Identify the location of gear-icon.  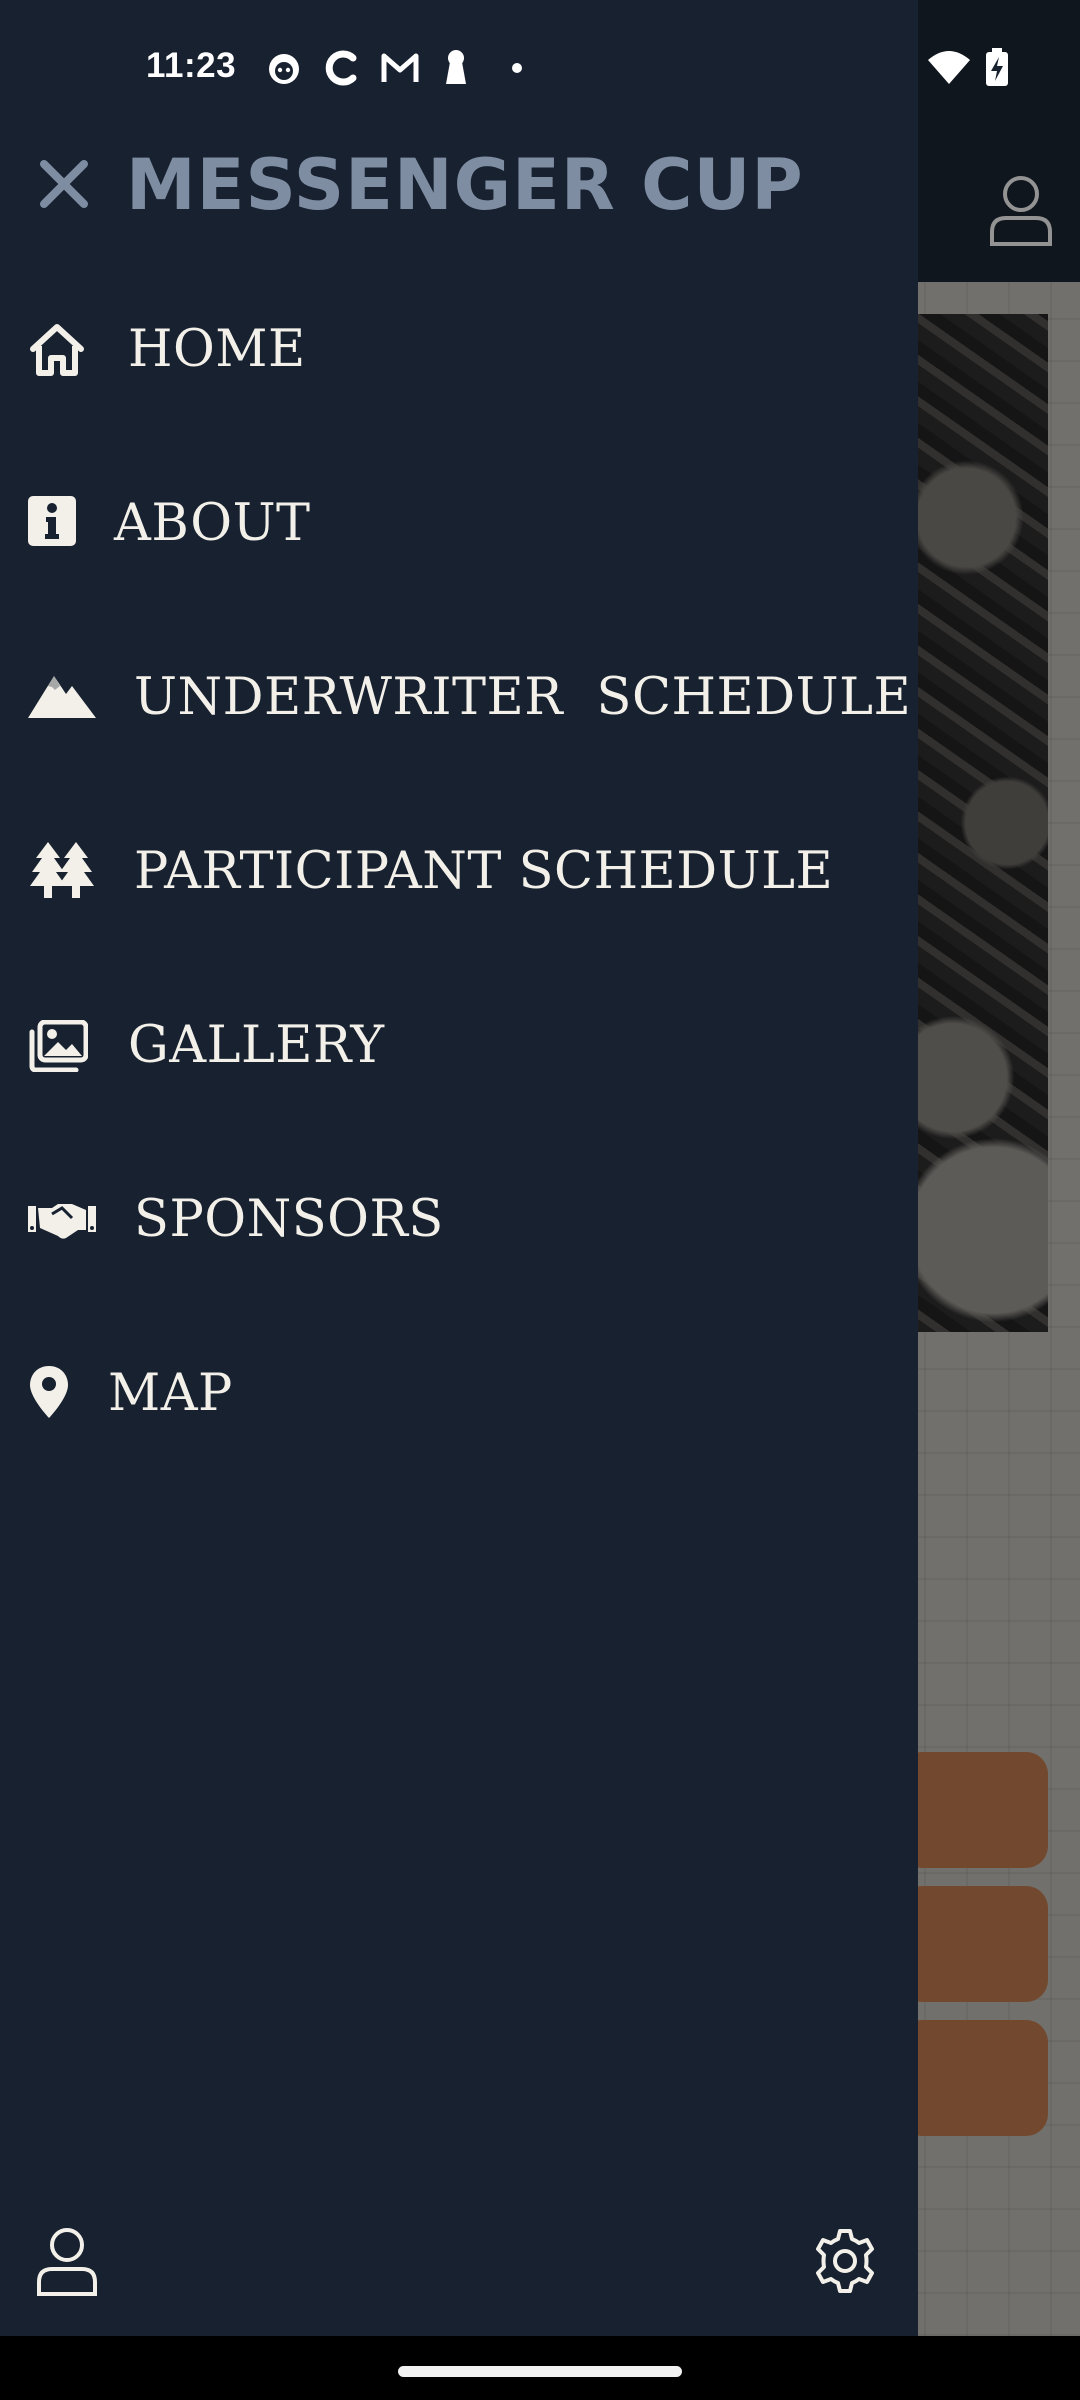
(845, 2261).